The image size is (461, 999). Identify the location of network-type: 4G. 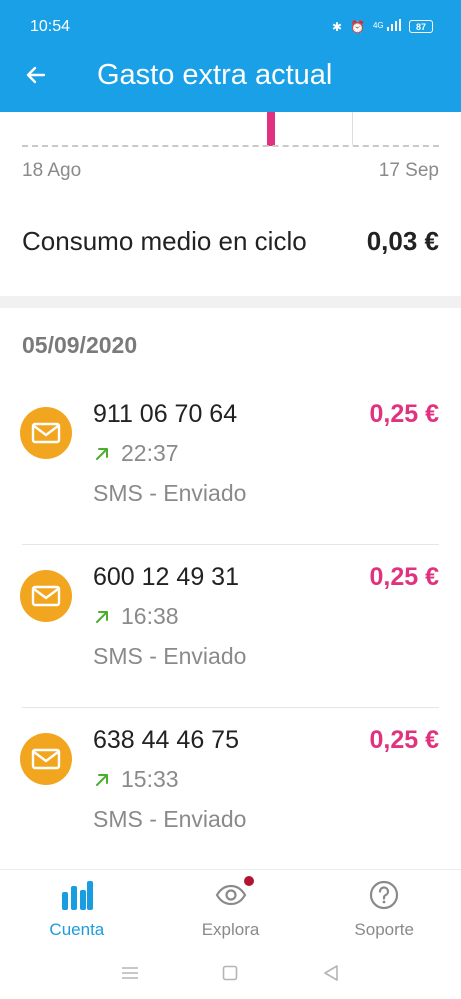
(378, 25).